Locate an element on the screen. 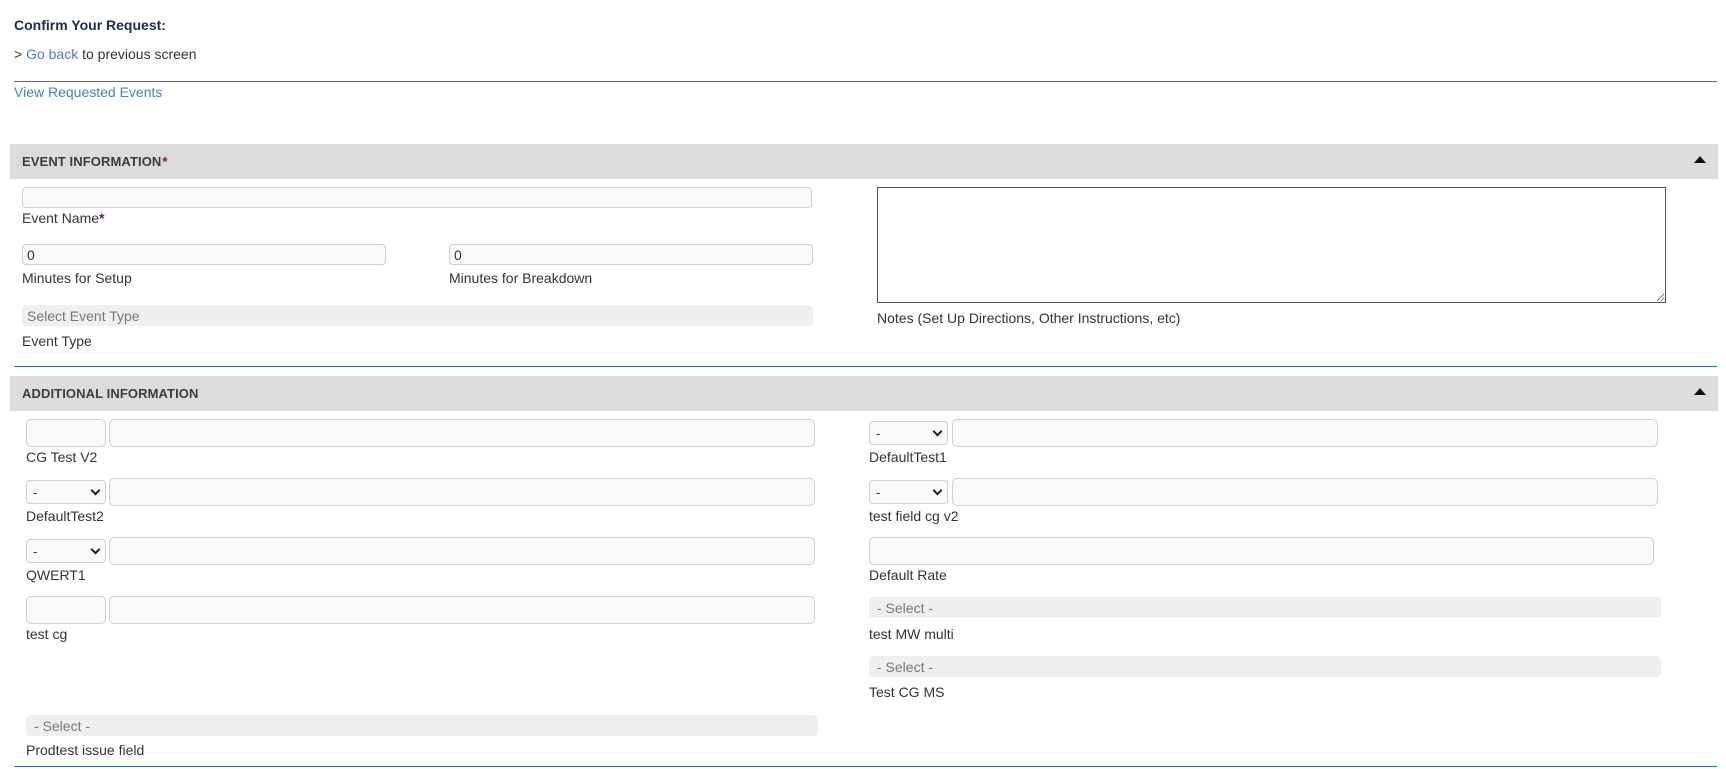 This screenshot has width=1726, height=769. additional-section-divider is located at coordinates (865, 766).